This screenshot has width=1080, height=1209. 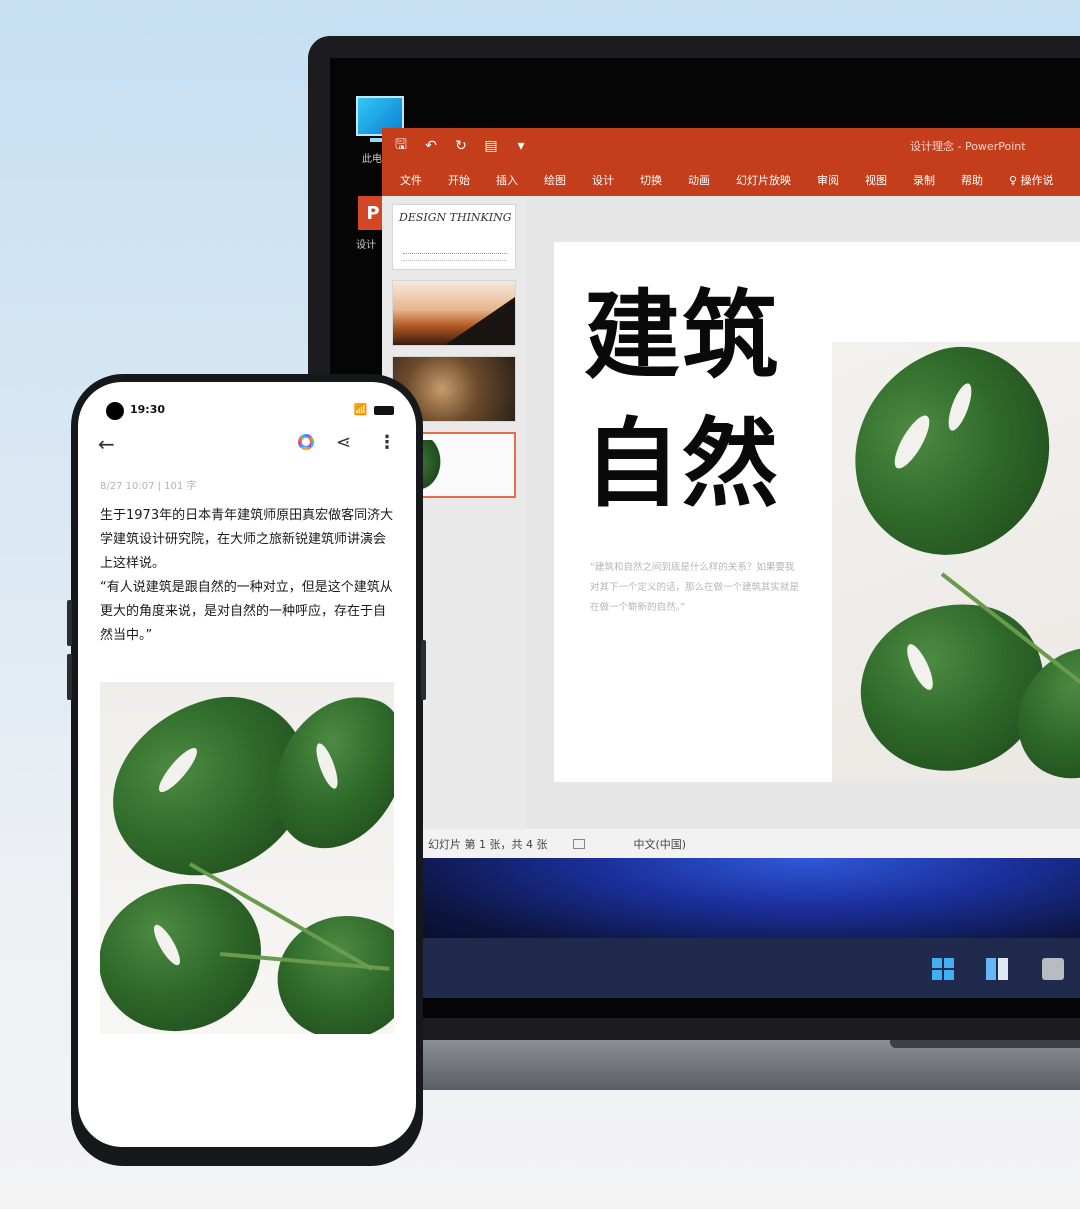 I want to click on tab-animations: 动画, so click(x=699, y=180).